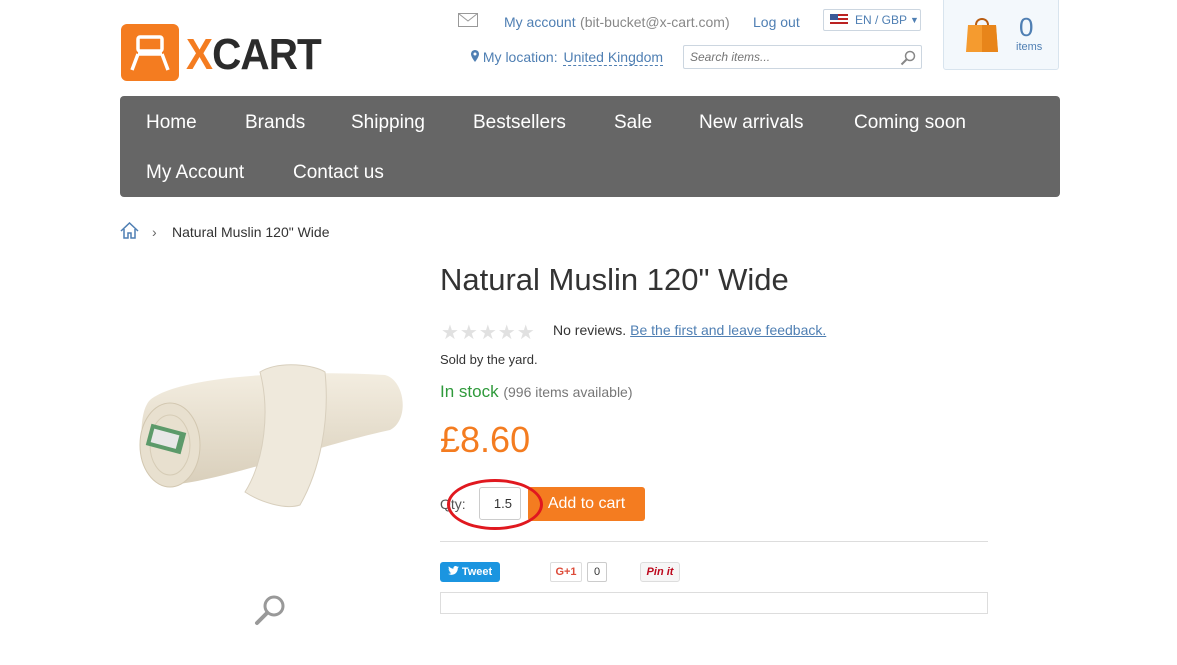 This screenshot has height=665, width=1177. I want to click on cart-count: 0, so click(1026, 27).